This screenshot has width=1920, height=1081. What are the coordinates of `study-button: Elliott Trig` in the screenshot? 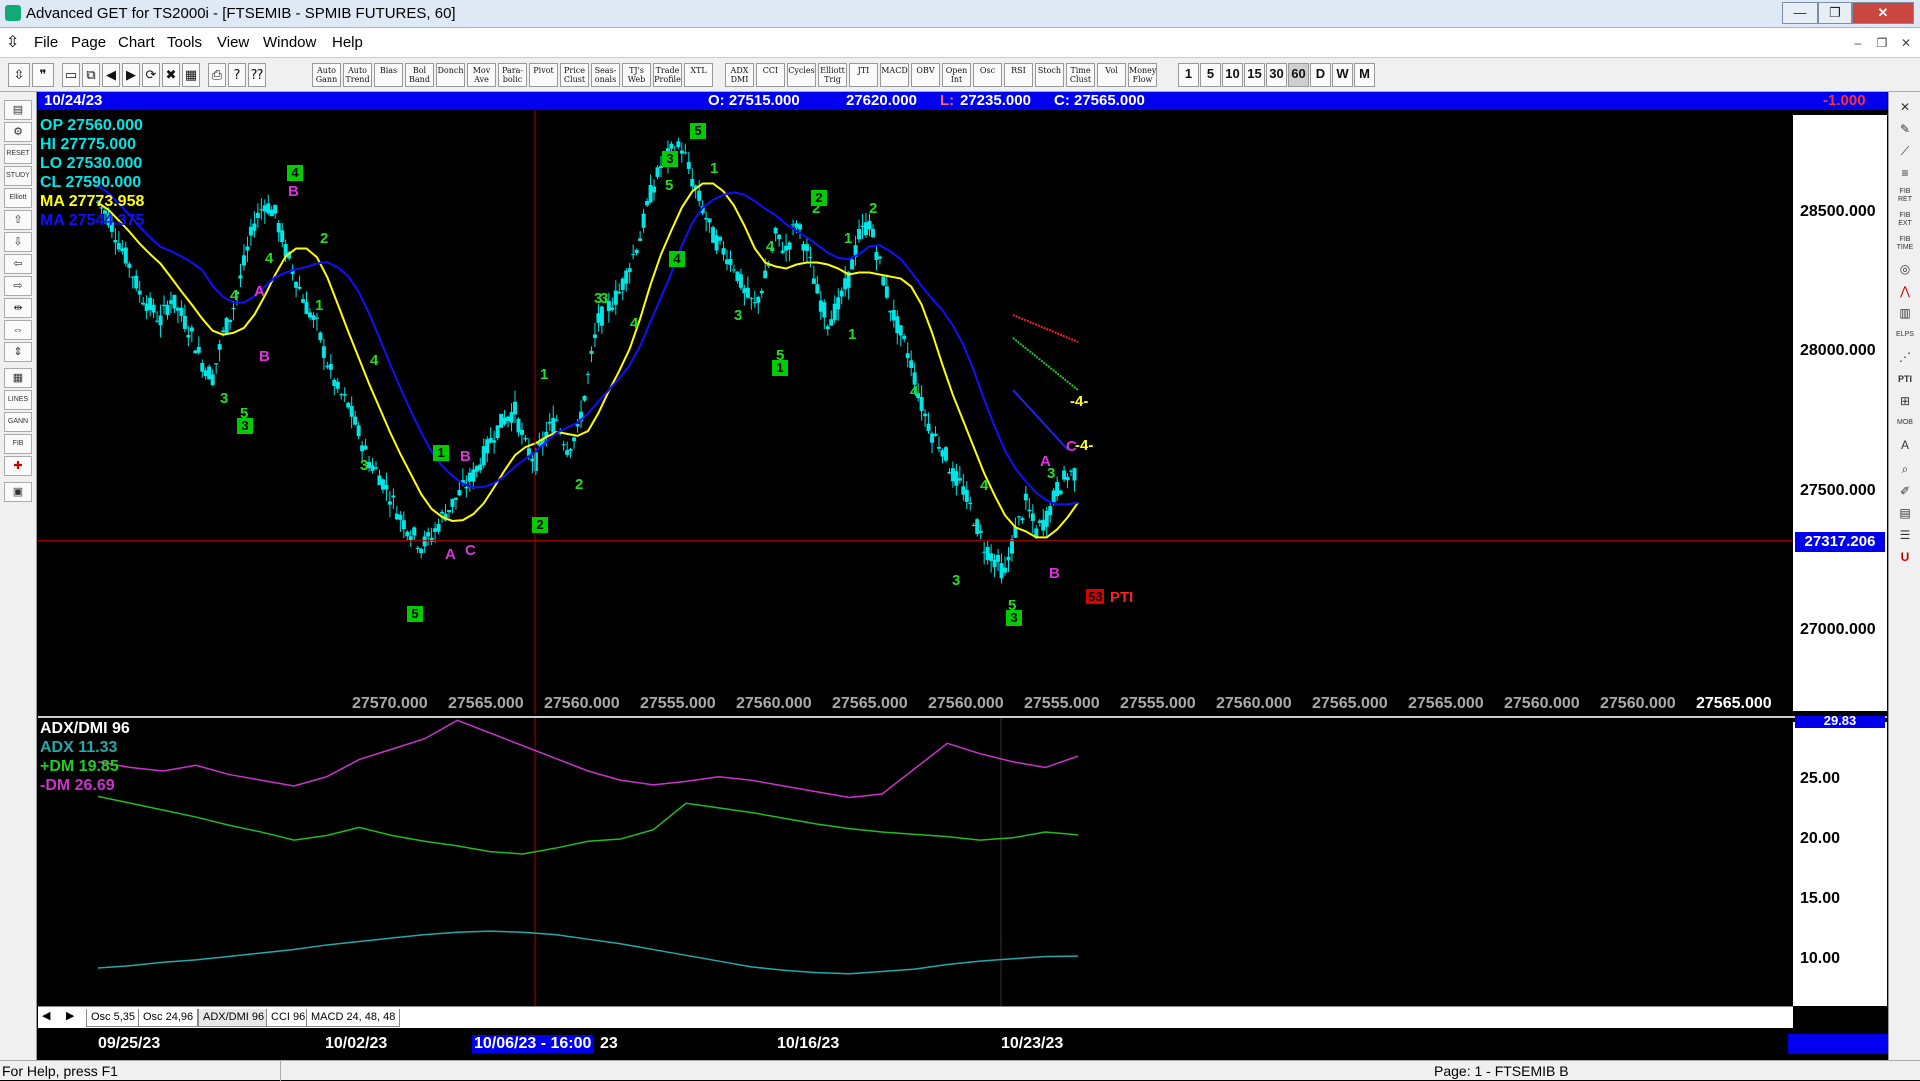 It's located at (832, 75).